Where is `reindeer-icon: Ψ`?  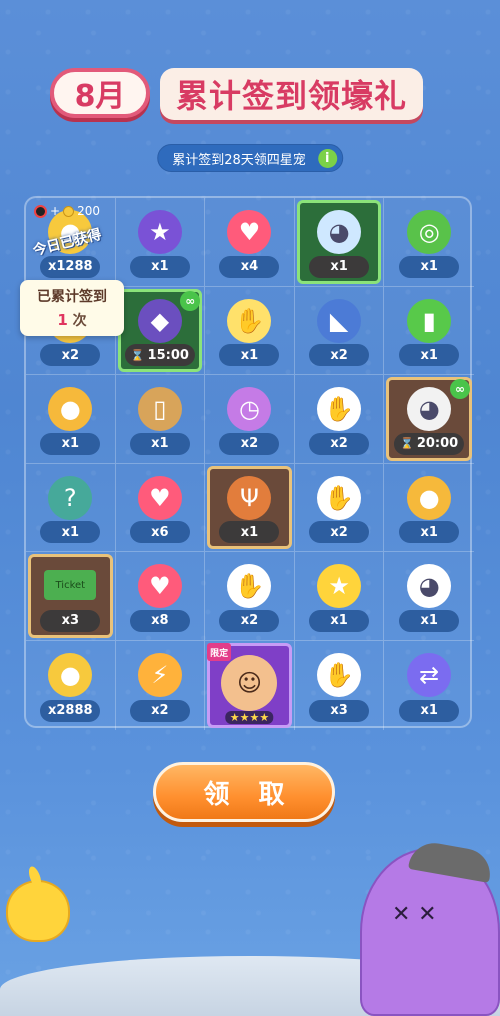 reindeer-icon: Ψ is located at coordinates (249, 497).